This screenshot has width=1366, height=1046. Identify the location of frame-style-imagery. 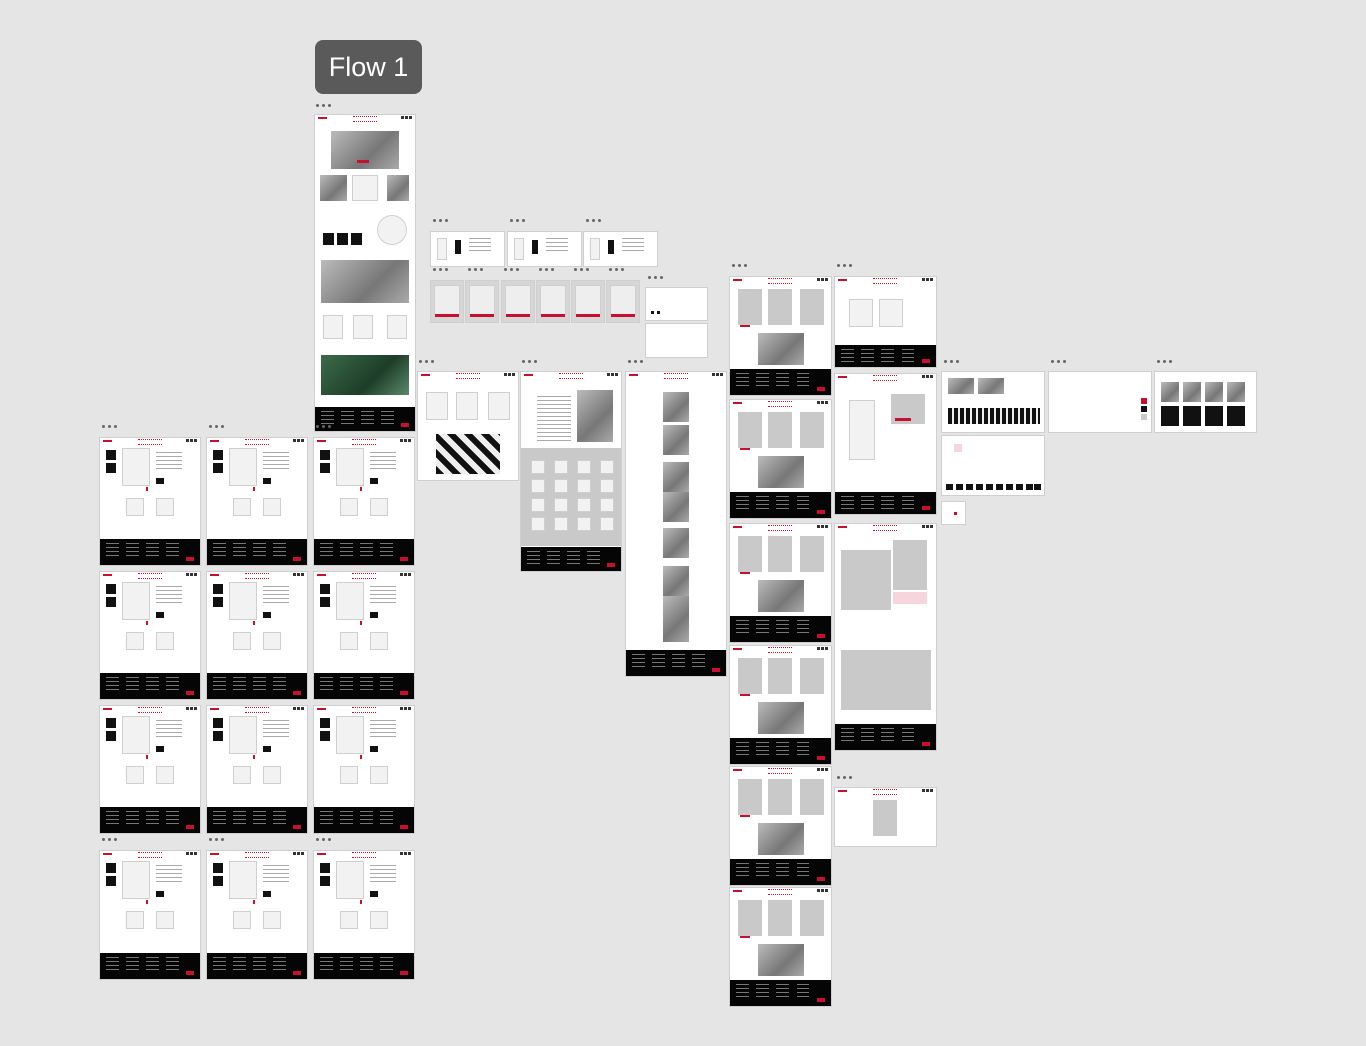
(1205, 402).